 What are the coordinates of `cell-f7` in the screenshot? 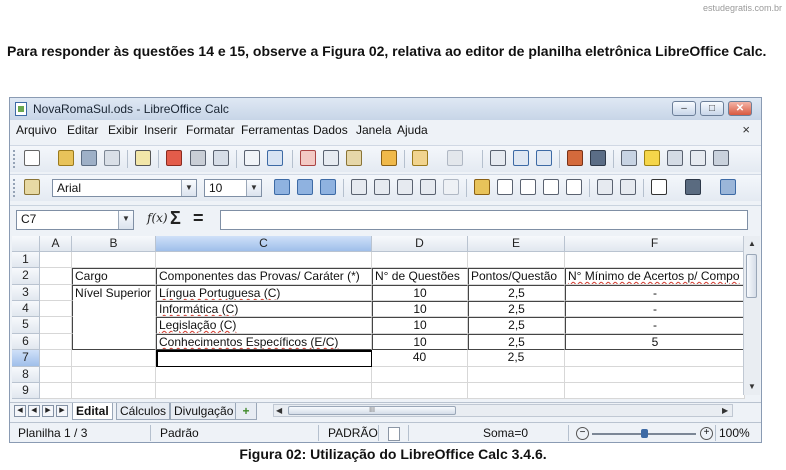 It's located at (655, 358).